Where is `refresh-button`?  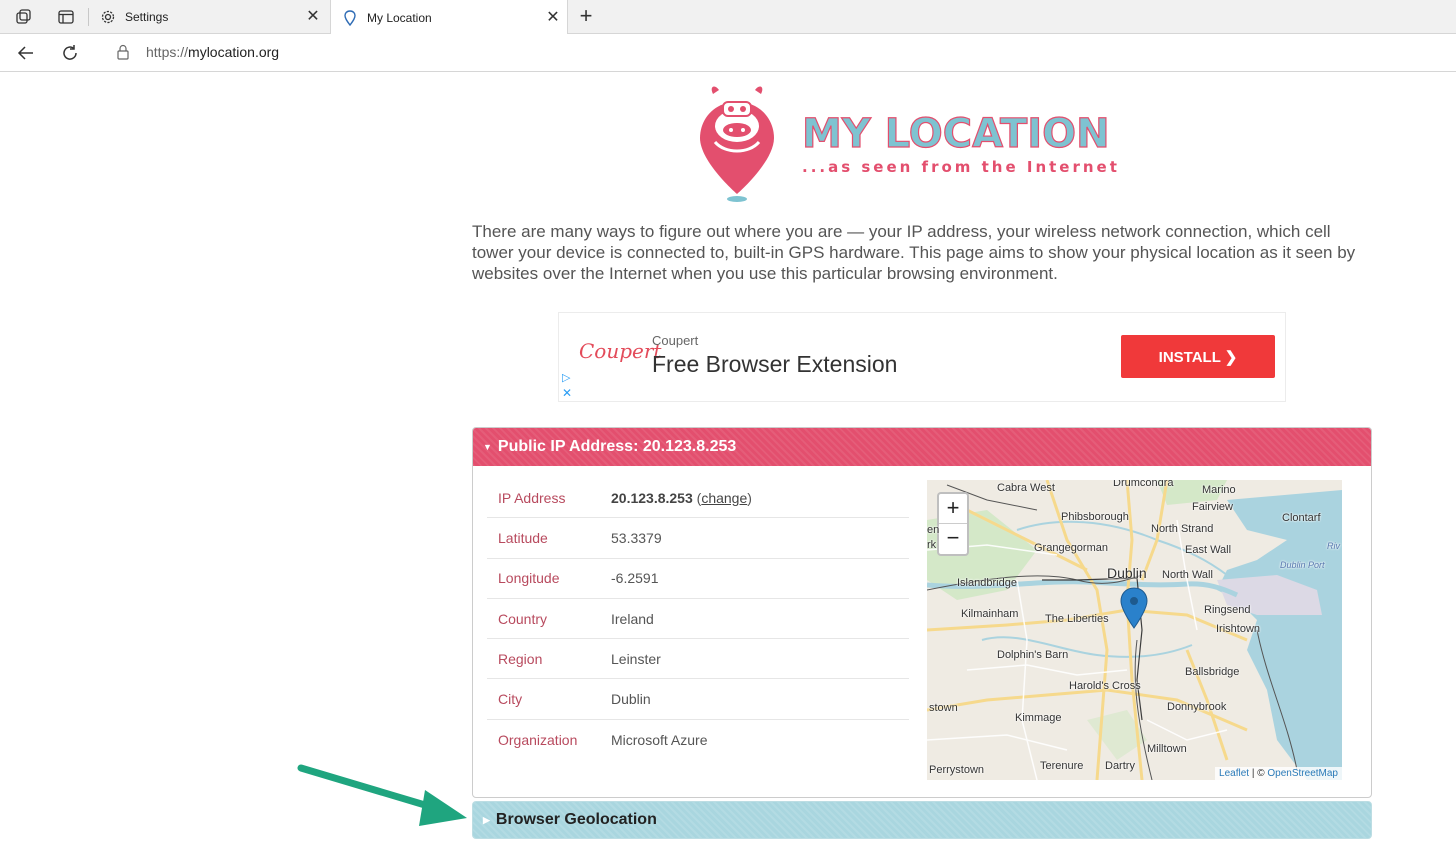
refresh-button is located at coordinates (70, 53).